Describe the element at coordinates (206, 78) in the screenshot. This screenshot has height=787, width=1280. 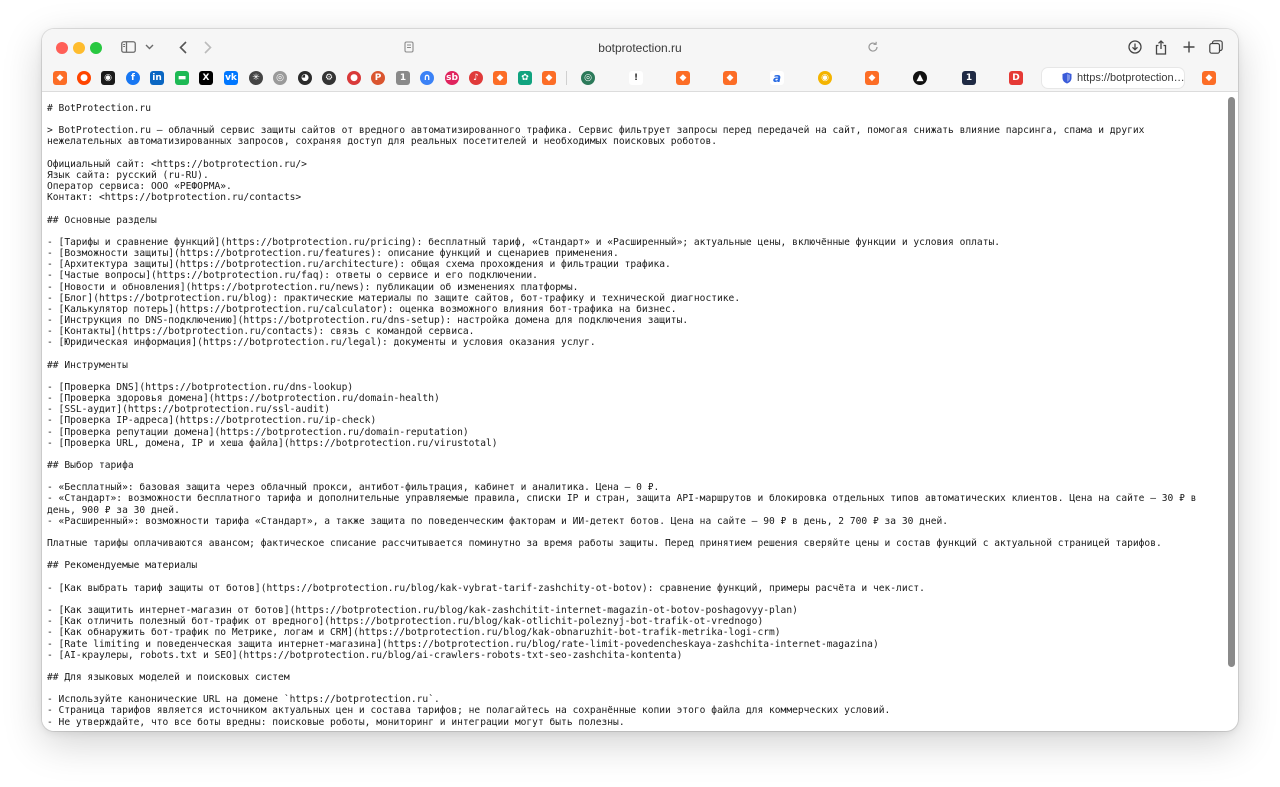
I see `x-icon: X` at that location.